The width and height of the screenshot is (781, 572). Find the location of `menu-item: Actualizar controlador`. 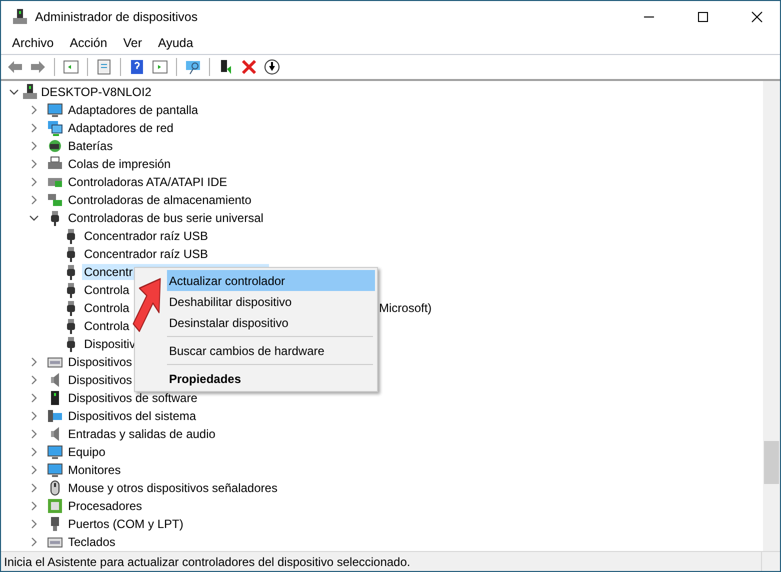

menu-item: Actualizar controlador is located at coordinates (271, 280).